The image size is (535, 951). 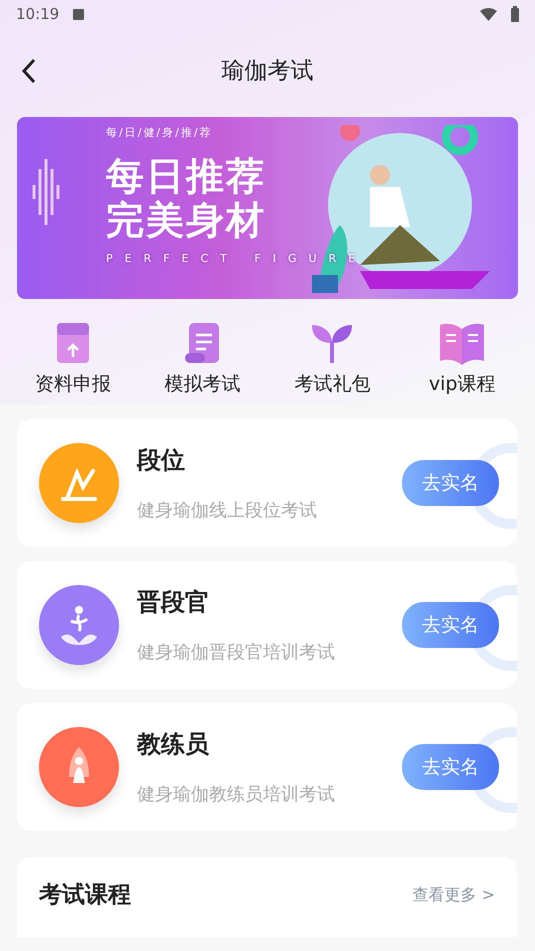 What do you see at coordinates (78, 14) in the screenshot?
I see `notification-icon` at bounding box center [78, 14].